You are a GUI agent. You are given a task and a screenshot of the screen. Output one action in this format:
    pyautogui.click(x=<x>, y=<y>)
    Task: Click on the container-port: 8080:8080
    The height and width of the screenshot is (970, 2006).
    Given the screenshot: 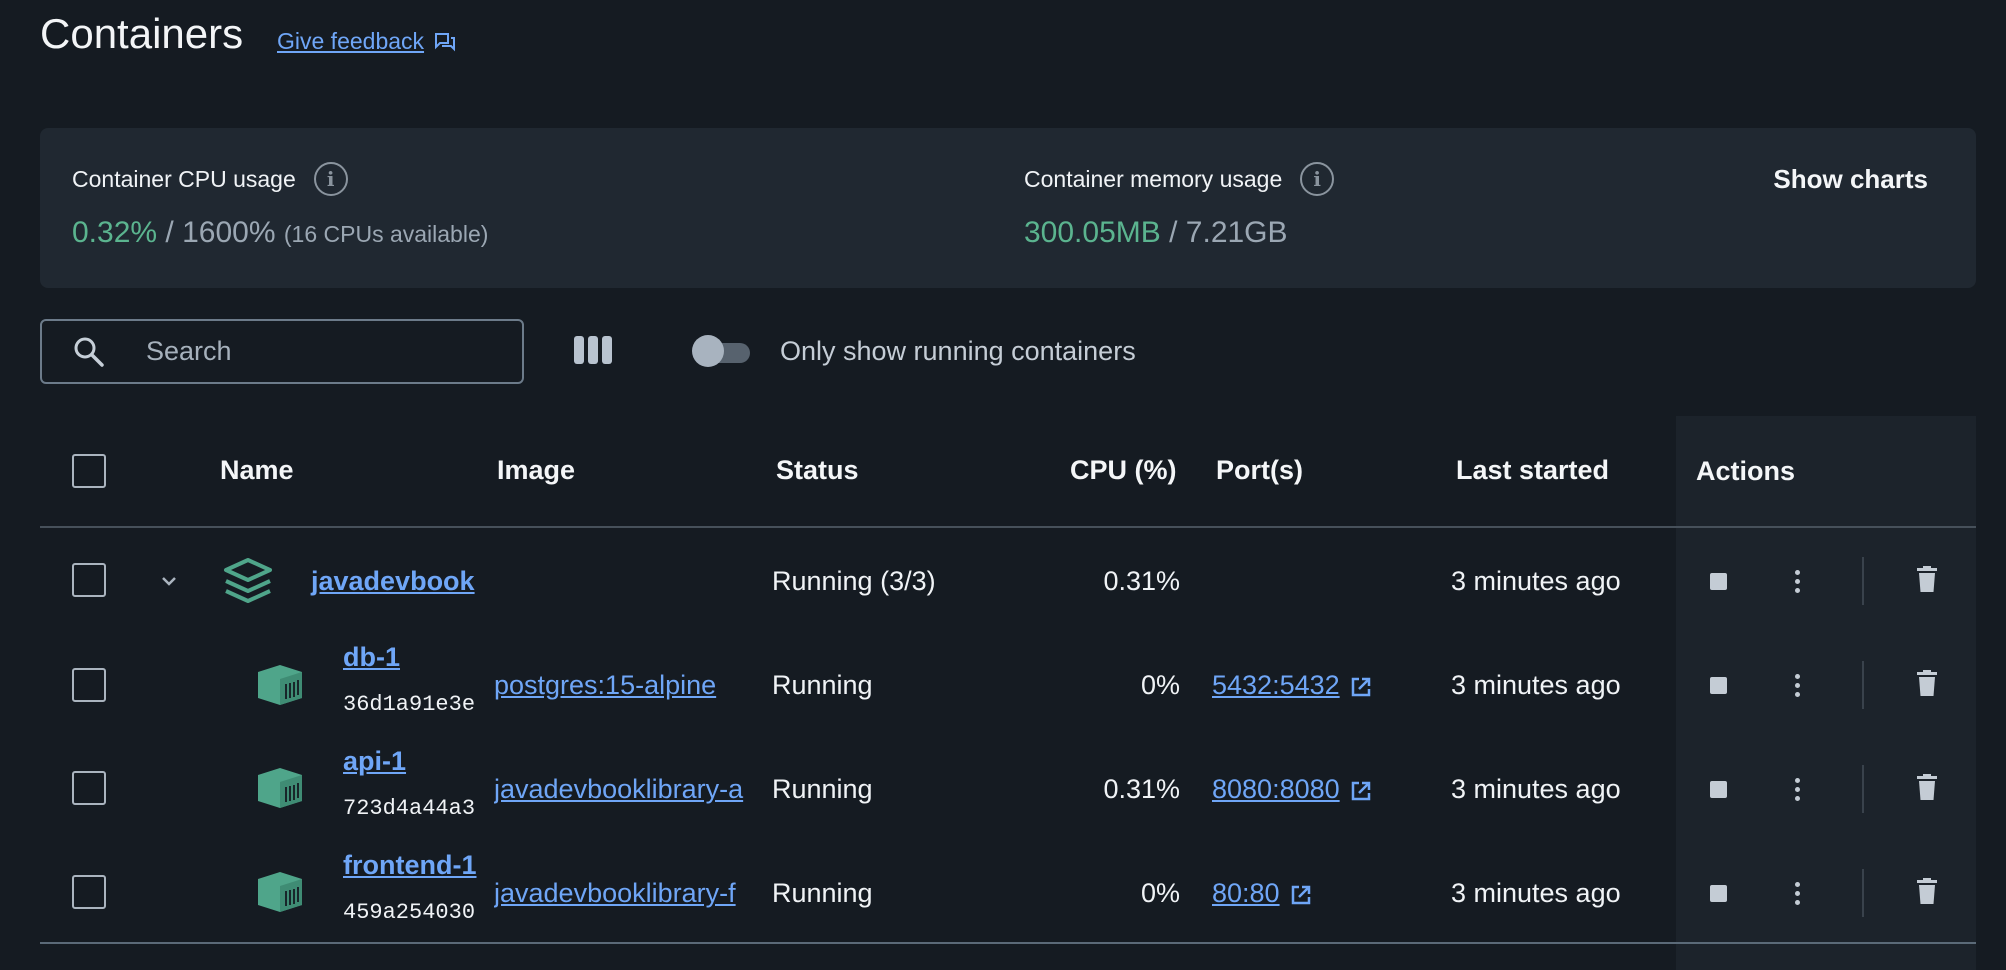 What is the action you would take?
    pyautogui.click(x=1292, y=789)
    